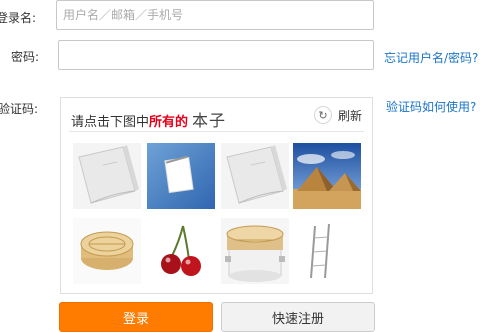  What do you see at coordinates (18, 18) in the screenshot?
I see `username-label: 登录名:` at bounding box center [18, 18].